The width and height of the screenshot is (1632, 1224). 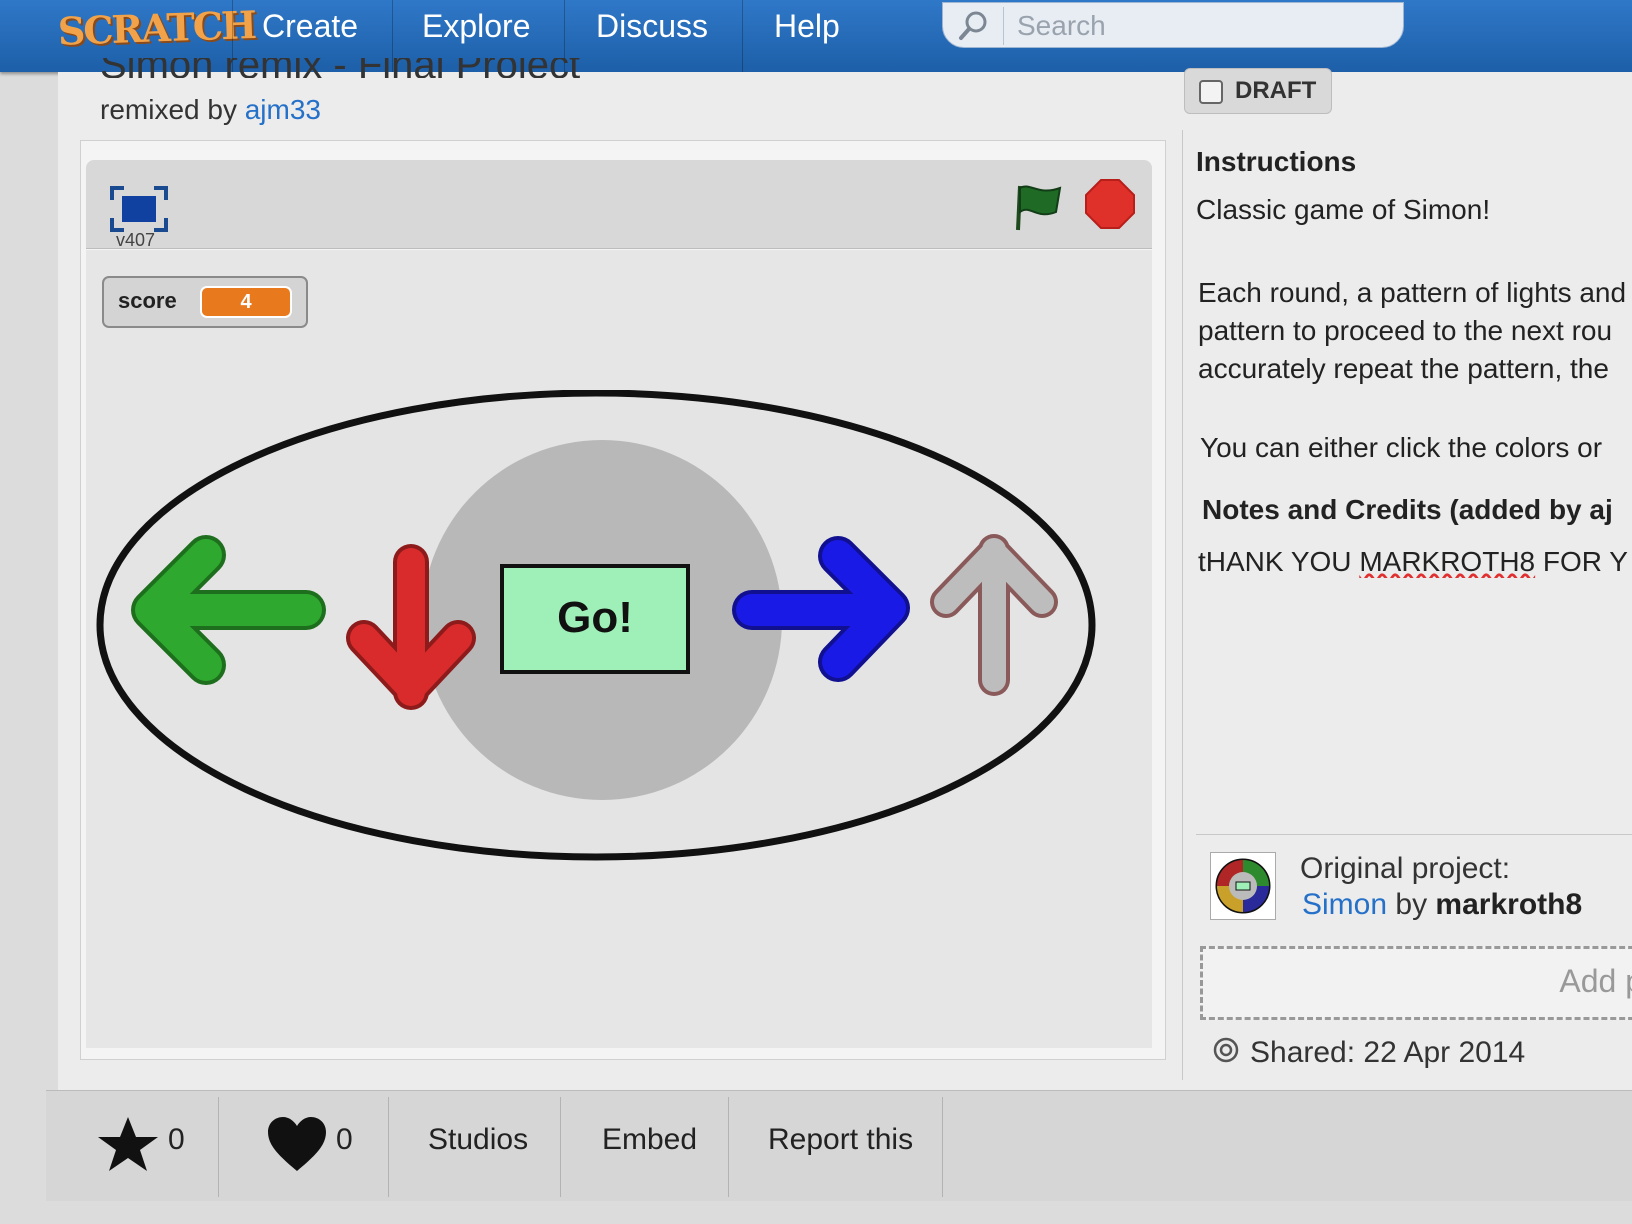 I want to click on favorite-button: 0, so click(x=156, y=1146).